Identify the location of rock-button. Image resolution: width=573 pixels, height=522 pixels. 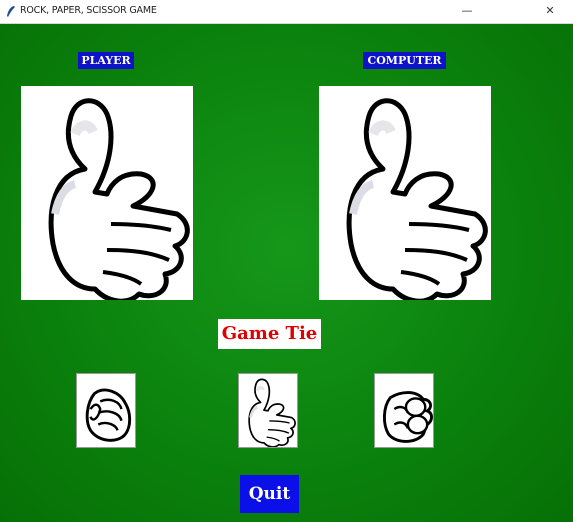
(106, 410).